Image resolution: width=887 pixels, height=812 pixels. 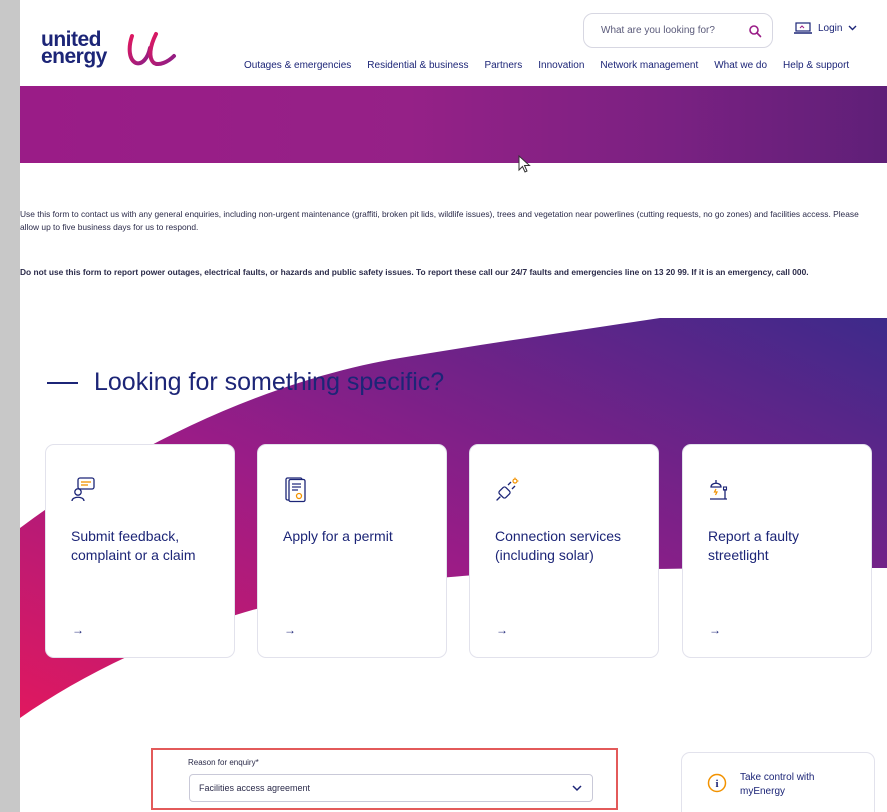 What do you see at coordinates (133, 545) in the screenshot?
I see `card-title: Submit feedback, complaint or a claim` at bounding box center [133, 545].